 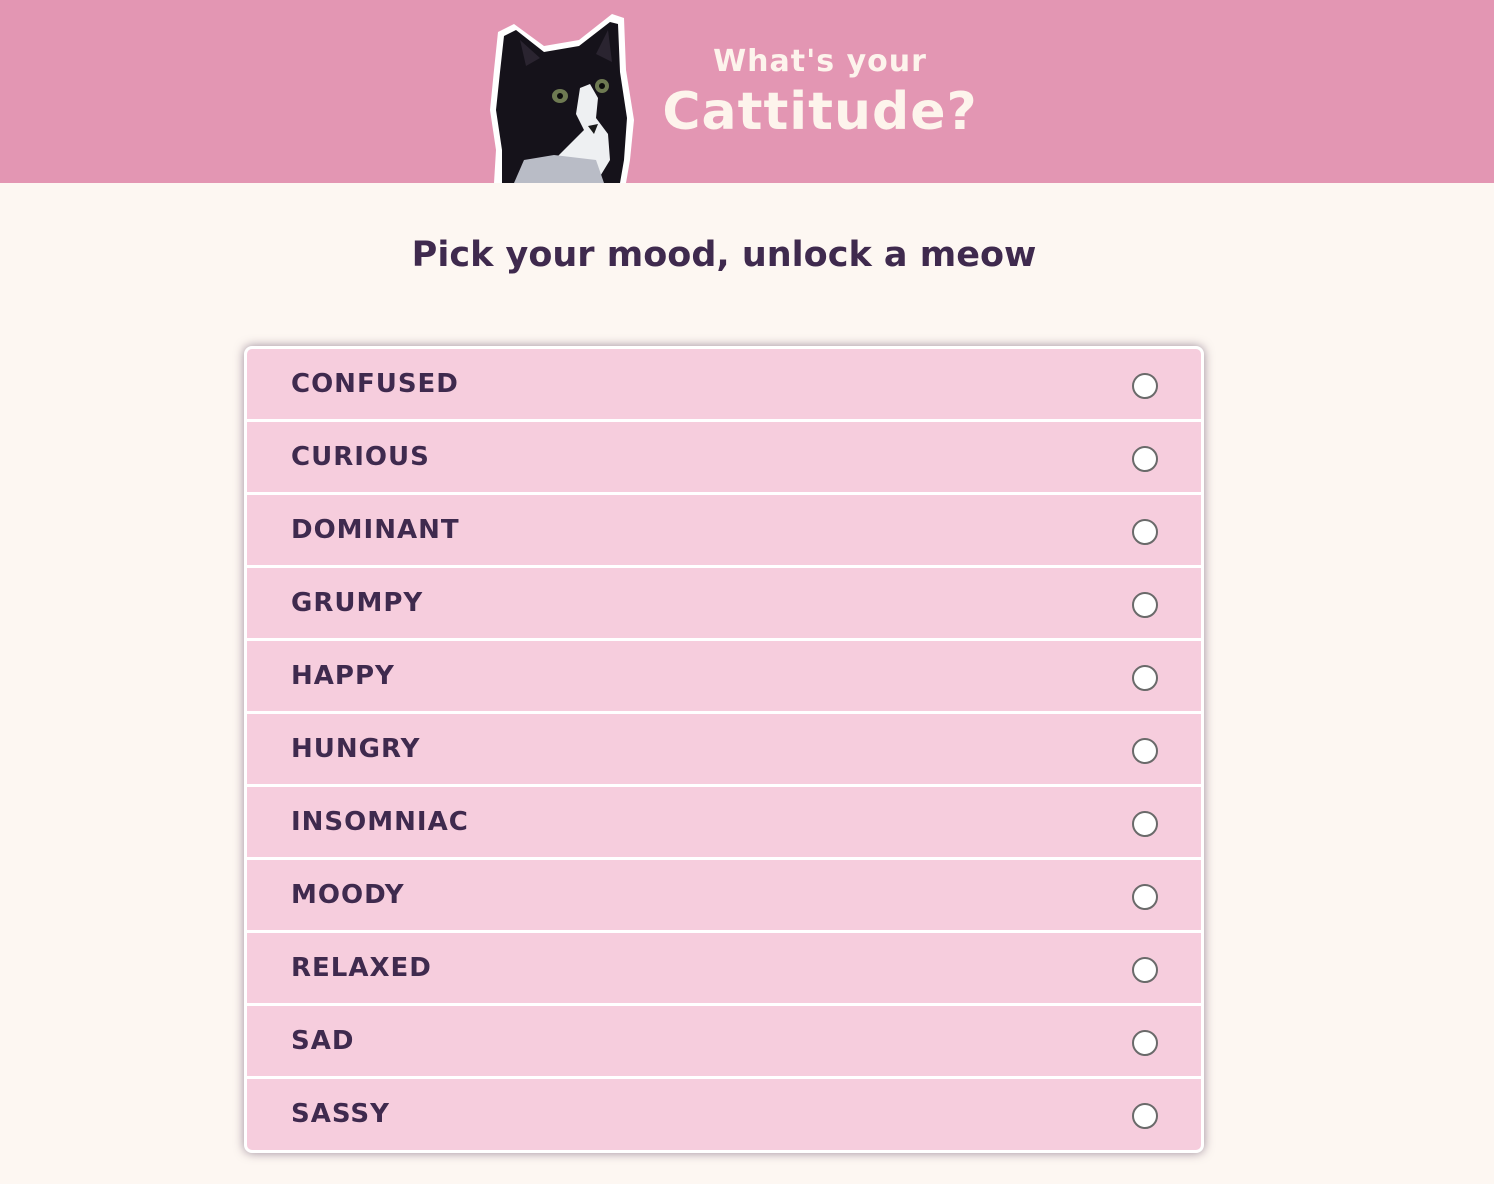 I want to click on mood-option-dominant: DOMINANT, so click(x=724, y=530).